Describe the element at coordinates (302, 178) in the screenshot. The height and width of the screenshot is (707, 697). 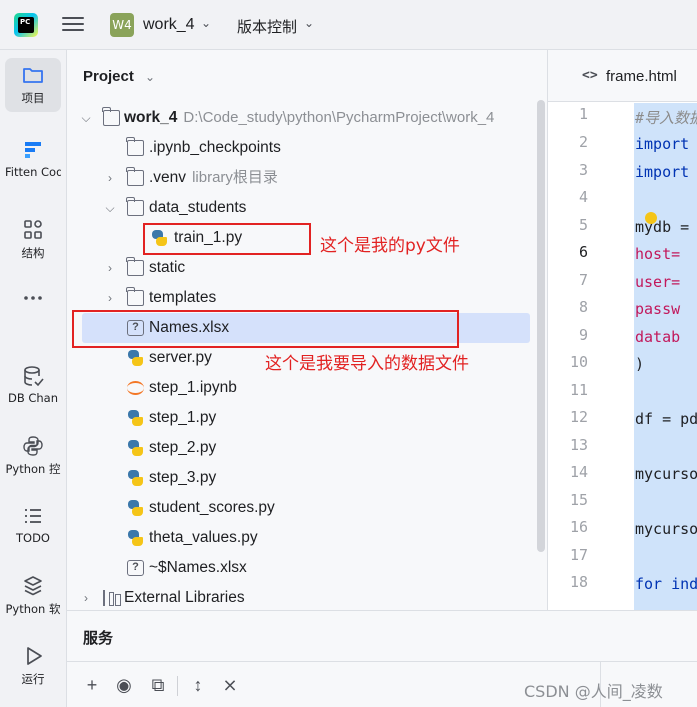
I see `tree-item-venv: › .venv library根目录` at that location.